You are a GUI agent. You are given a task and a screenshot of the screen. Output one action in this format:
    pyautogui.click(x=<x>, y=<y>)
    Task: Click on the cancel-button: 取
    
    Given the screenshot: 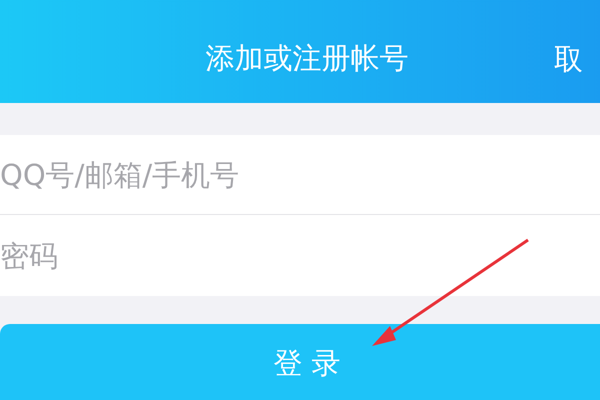 What is the action you would take?
    pyautogui.click(x=568, y=60)
    